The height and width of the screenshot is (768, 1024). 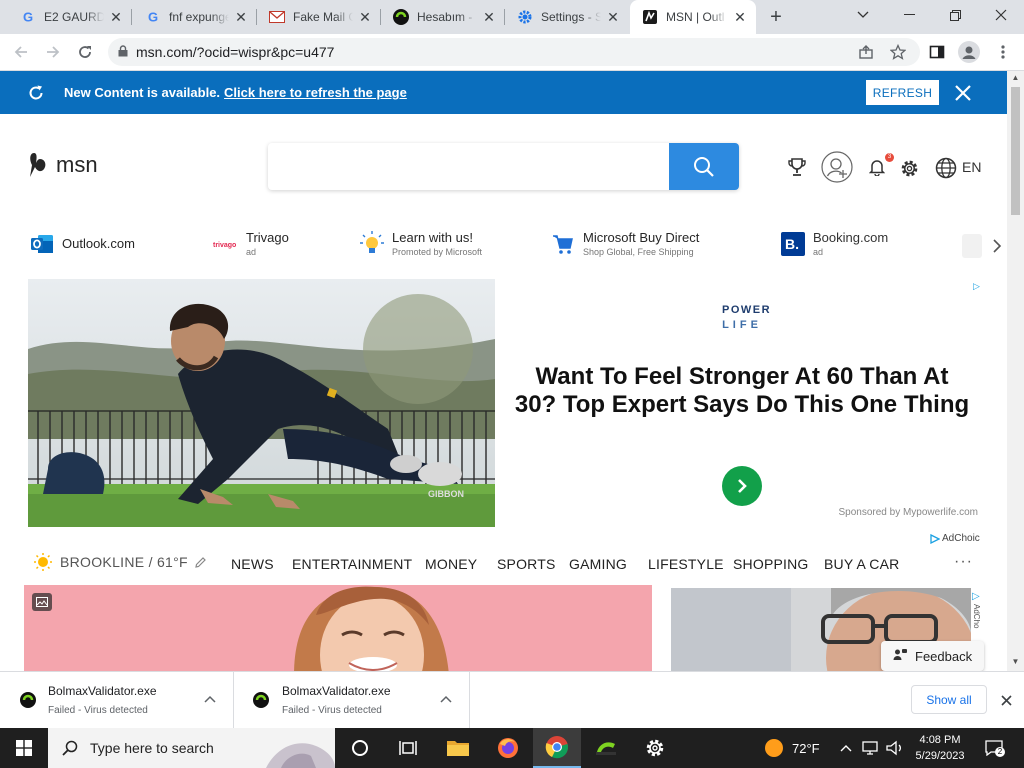 I want to click on nav-buy-a-car: BUY A CAR, so click(x=861, y=564).